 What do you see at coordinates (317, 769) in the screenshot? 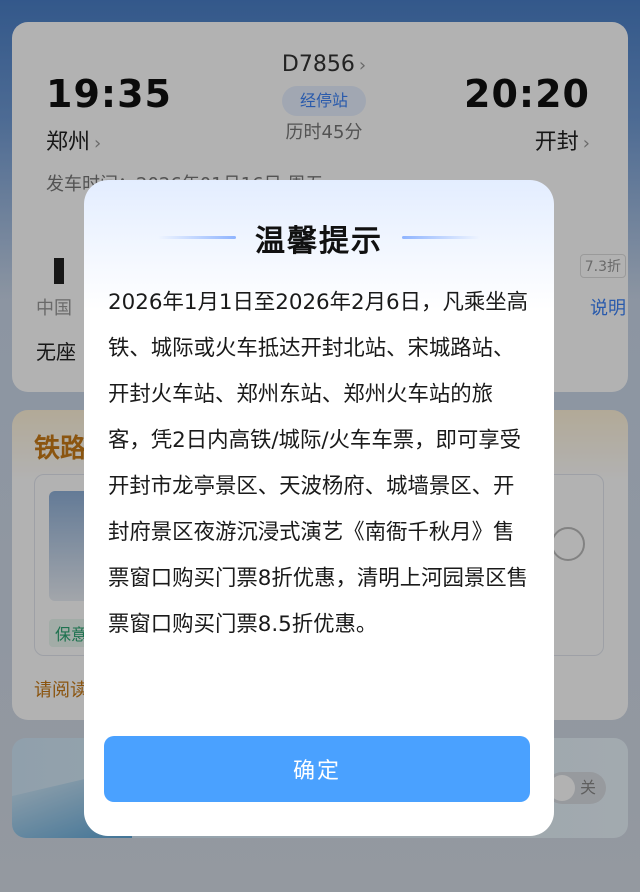
I see `confirm-button: 确定` at bounding box center [317, 769].